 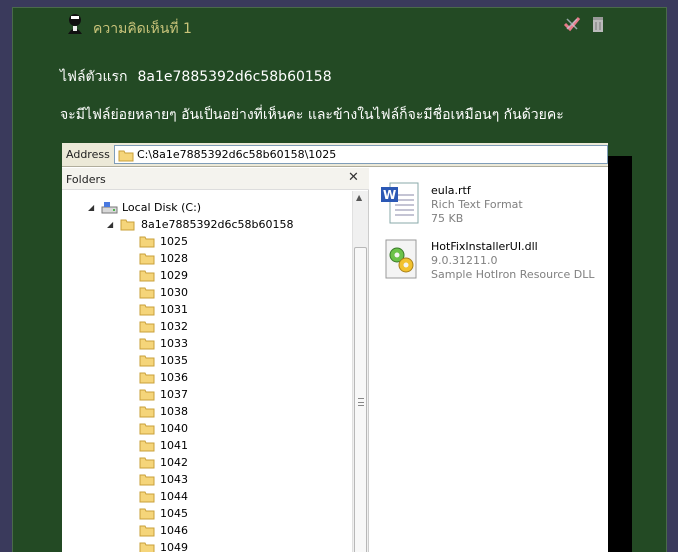 I want to click on first-file-line: ไฟล์ตัวแรก 8a1e7885392d6c58b60158, so click(x=196, y=77).